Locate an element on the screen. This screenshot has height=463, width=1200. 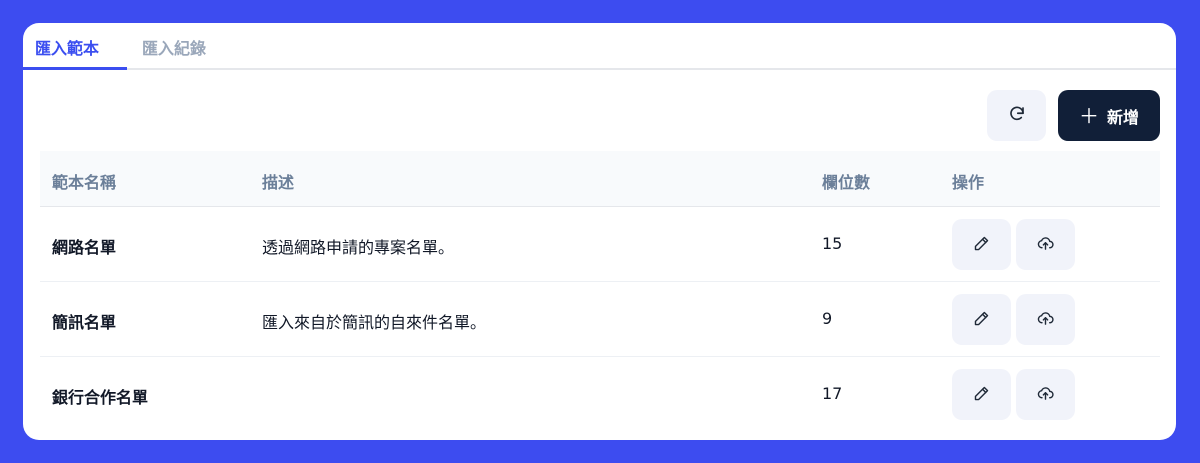
column-header-name: 範本名稱 is located at coordinates (84, 182).